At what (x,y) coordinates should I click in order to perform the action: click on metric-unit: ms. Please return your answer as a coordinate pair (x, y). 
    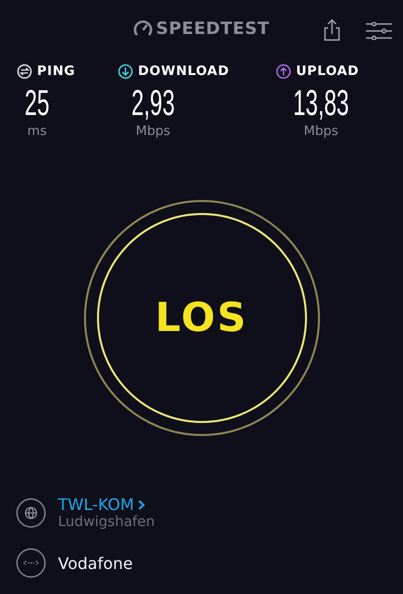
    Looking at the image, I should click on (37, 132).